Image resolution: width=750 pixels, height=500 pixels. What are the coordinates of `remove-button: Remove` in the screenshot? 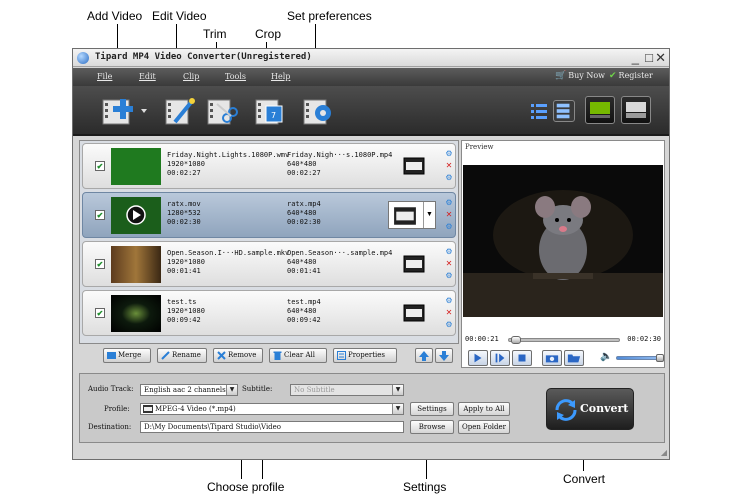 It's located at (238, 355).